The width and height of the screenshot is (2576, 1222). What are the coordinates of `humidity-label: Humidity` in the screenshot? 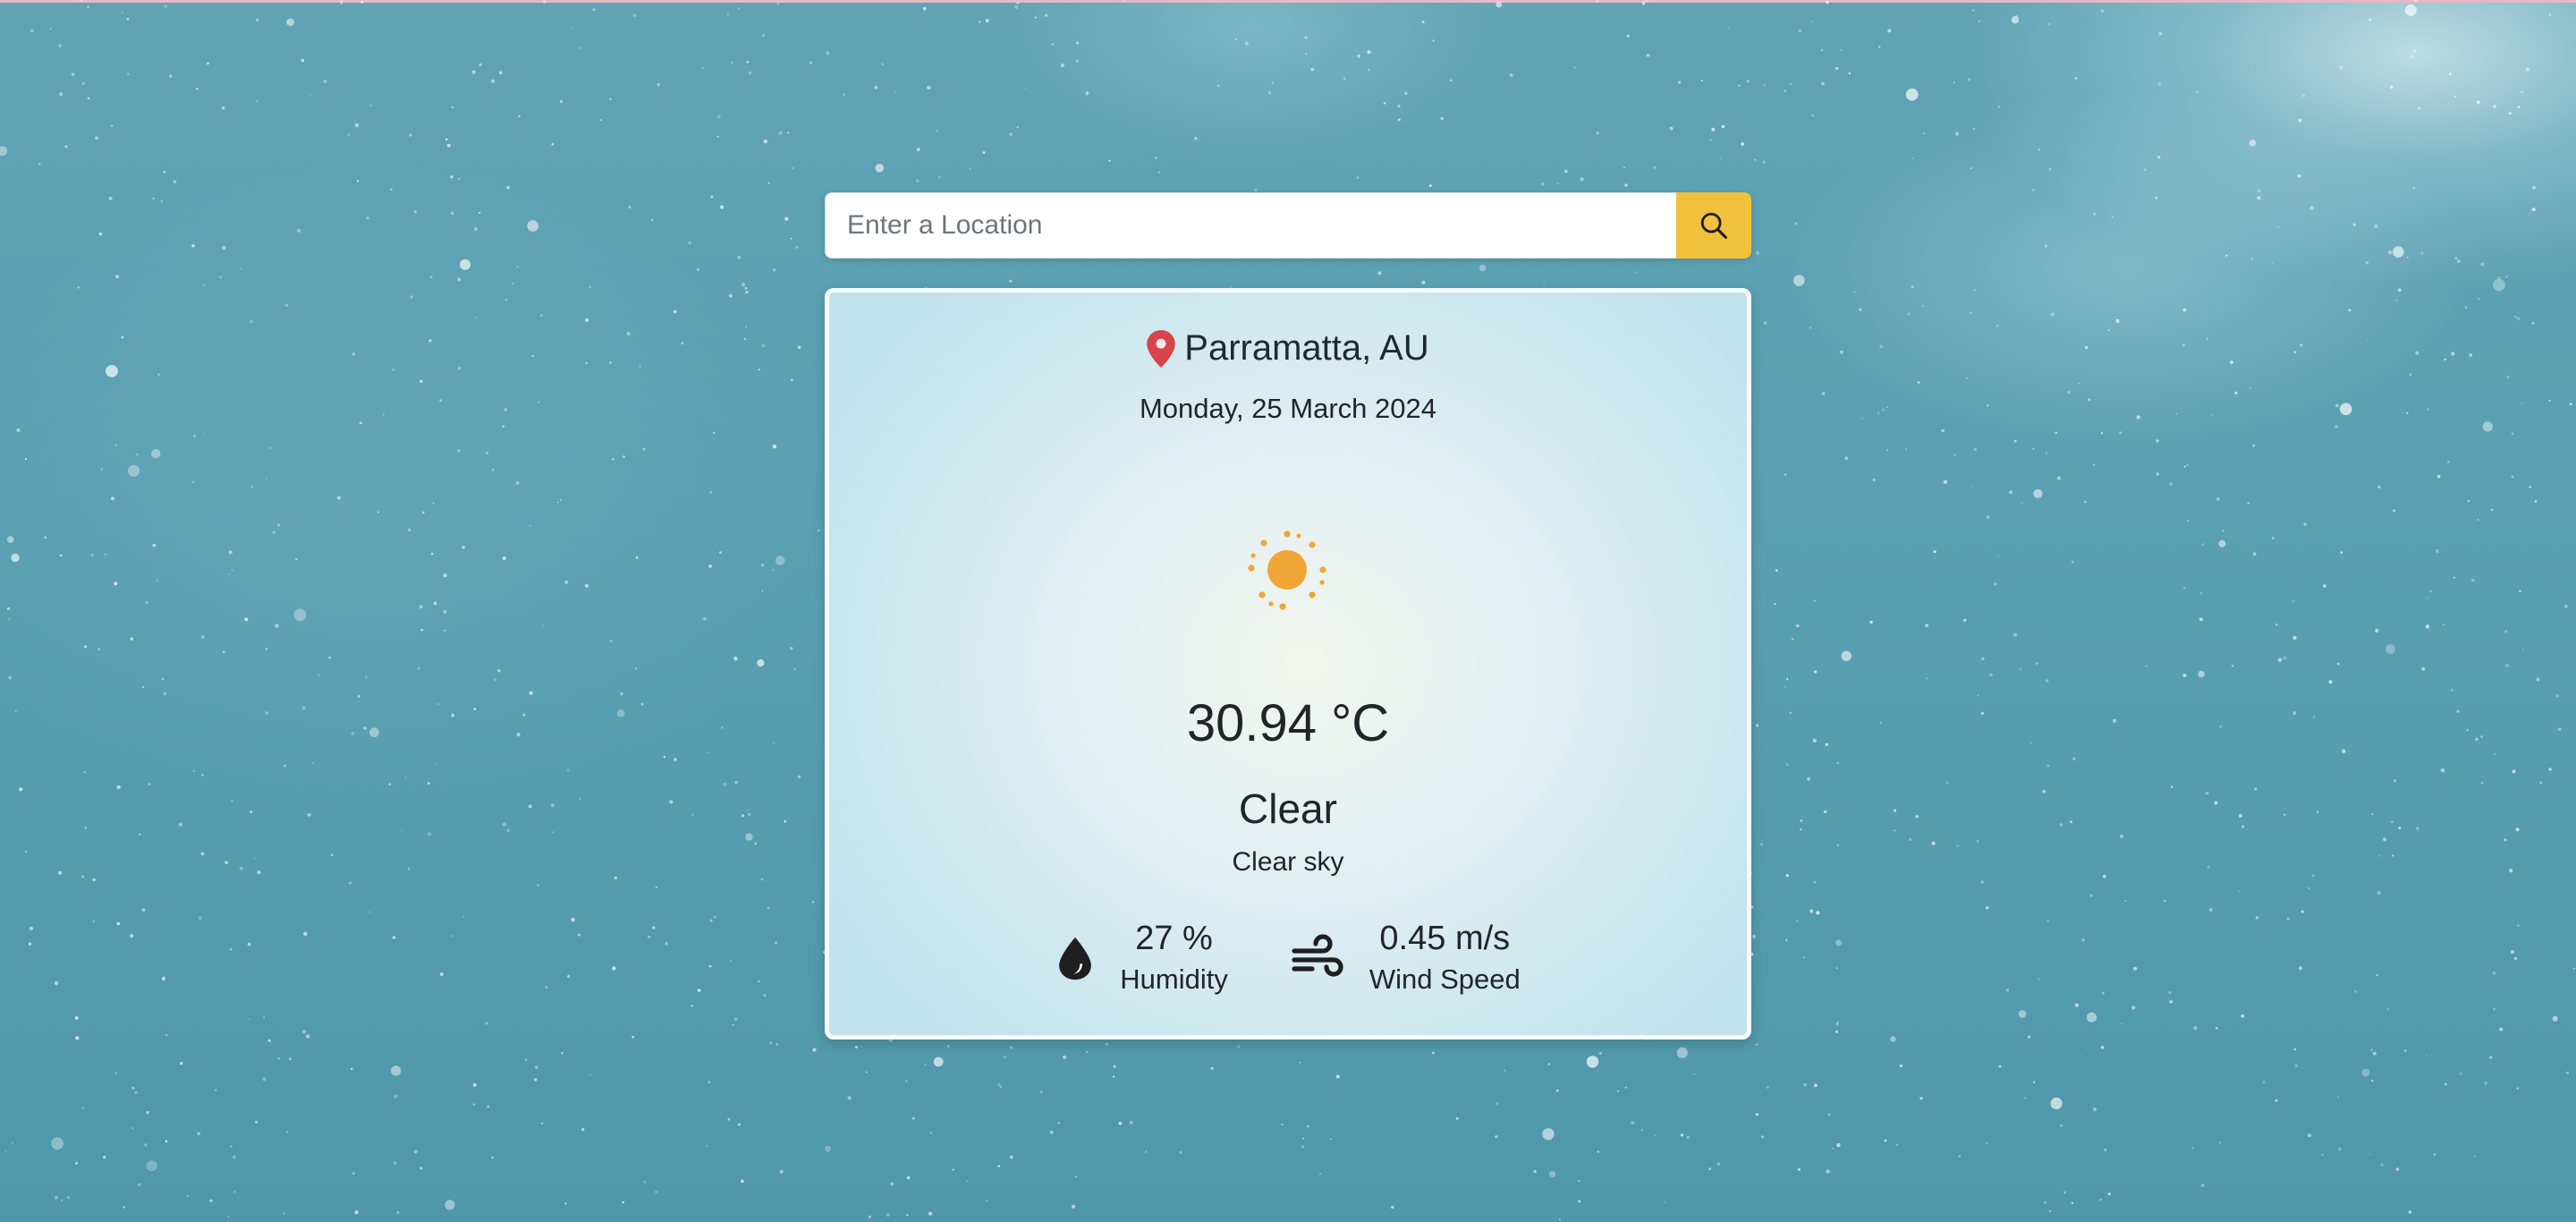 It's located at (1174, 979).